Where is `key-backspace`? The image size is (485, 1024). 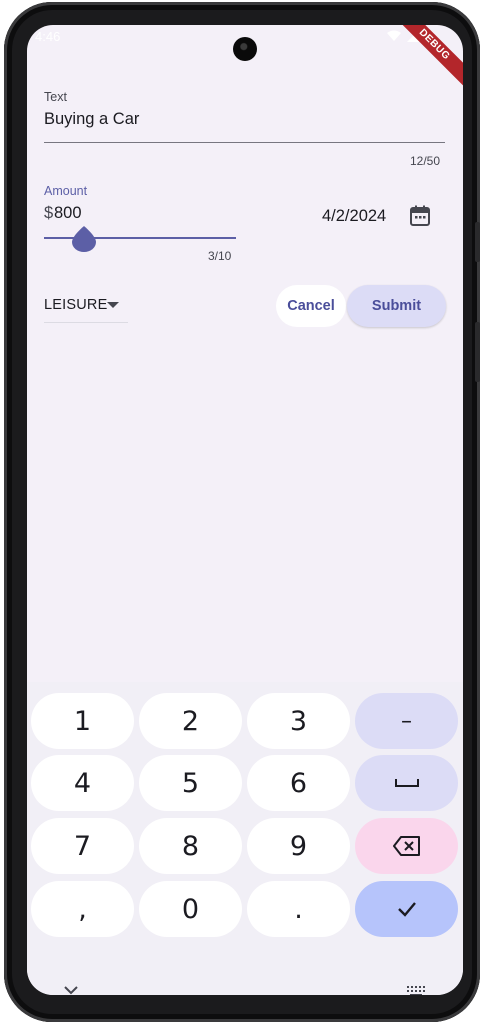 key-backspace is located at coordinates (406, 846).